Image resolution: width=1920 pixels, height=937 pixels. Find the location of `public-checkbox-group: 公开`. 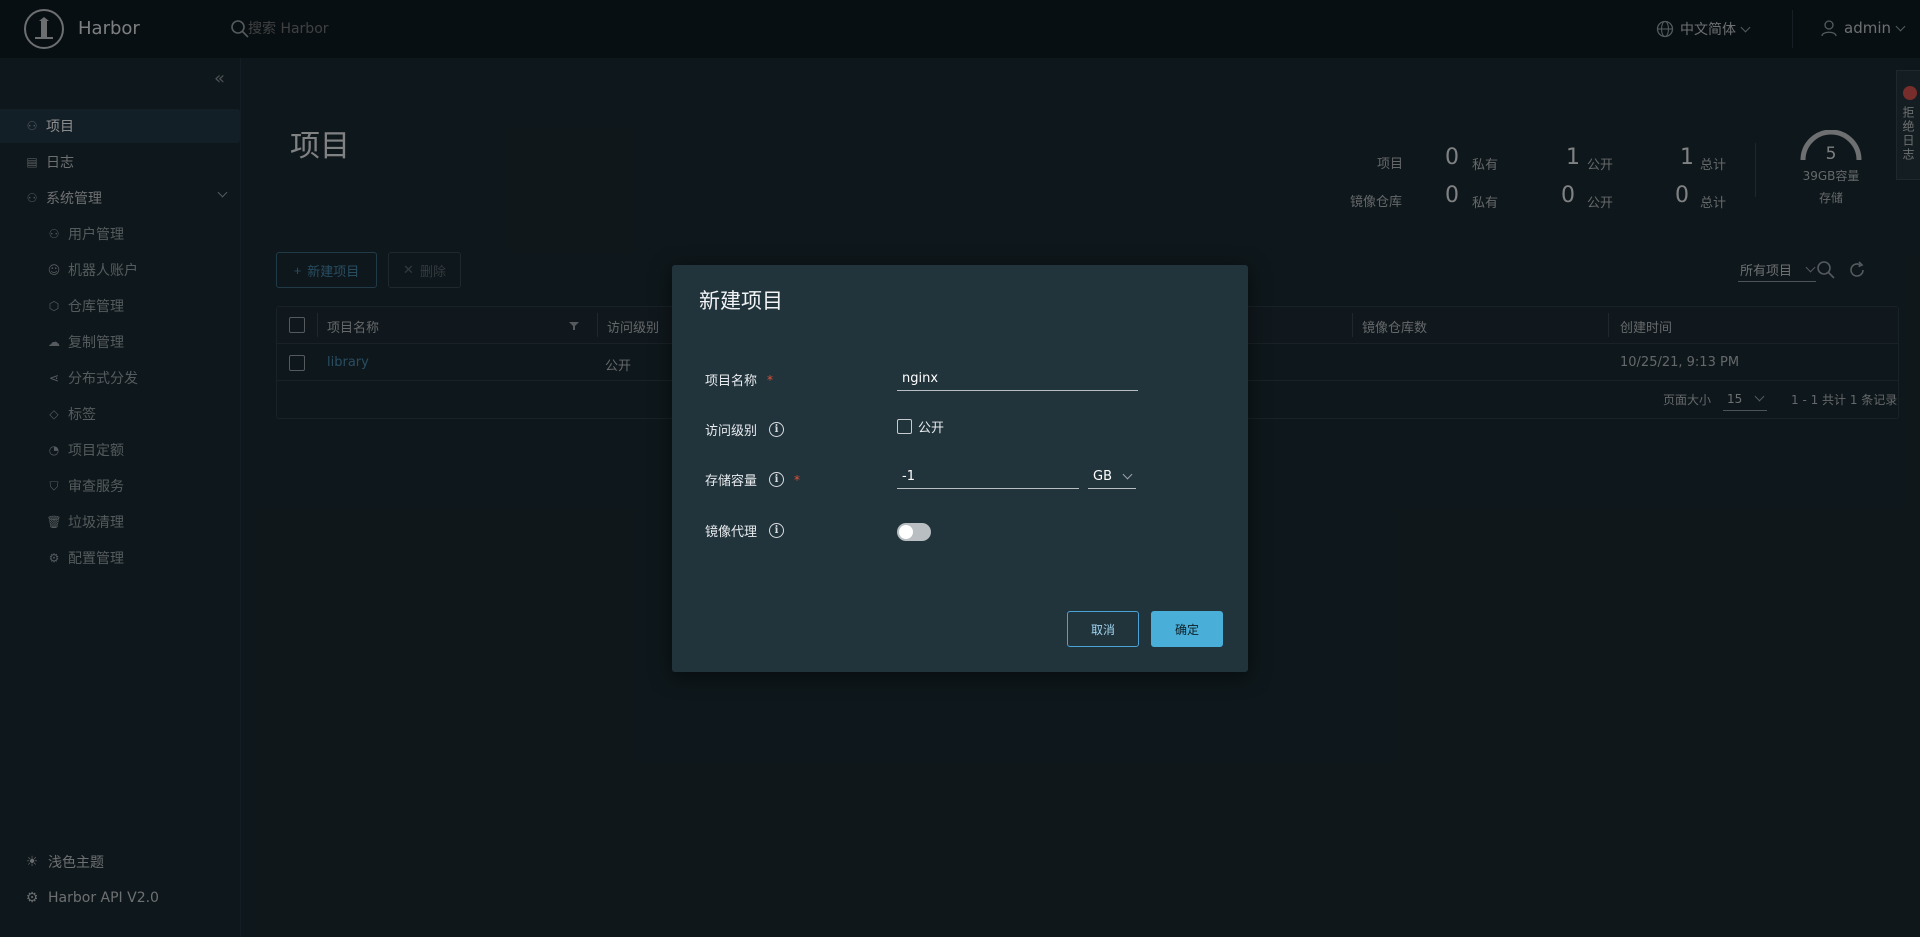

public-checkbox-group: 公开 is located at coordinates (920, 426).